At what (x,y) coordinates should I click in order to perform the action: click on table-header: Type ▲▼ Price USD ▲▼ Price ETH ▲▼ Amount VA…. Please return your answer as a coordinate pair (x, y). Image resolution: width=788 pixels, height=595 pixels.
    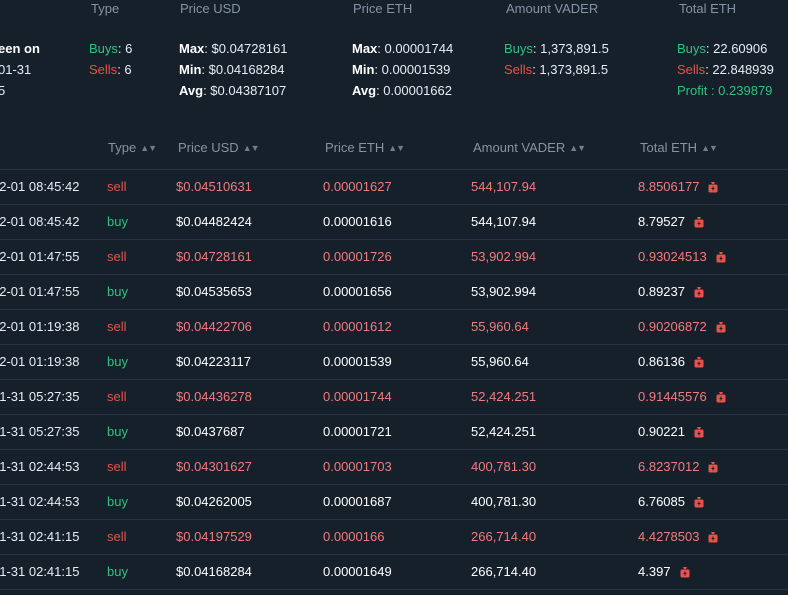
    Looking at the image, I should click on (394, 150).